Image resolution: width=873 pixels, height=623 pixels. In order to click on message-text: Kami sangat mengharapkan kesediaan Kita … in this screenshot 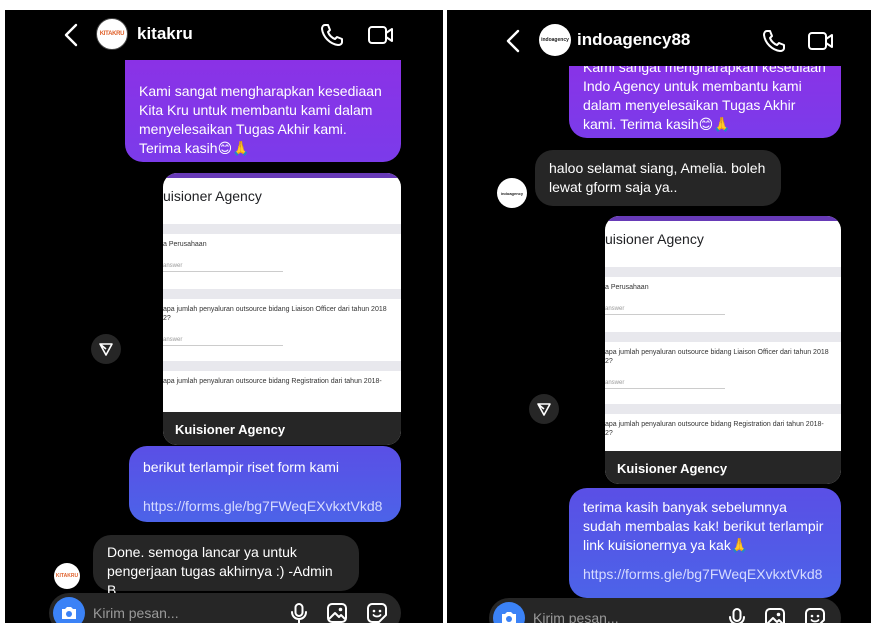, I will do `click(260, 119)`.